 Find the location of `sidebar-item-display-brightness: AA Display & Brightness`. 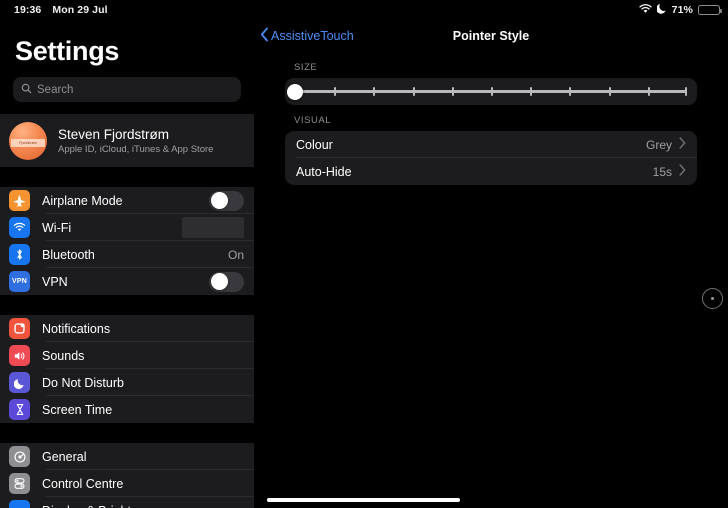

sidebar-item-display-brightness: AA Display & Brightness is located at coordinates (127, 502).